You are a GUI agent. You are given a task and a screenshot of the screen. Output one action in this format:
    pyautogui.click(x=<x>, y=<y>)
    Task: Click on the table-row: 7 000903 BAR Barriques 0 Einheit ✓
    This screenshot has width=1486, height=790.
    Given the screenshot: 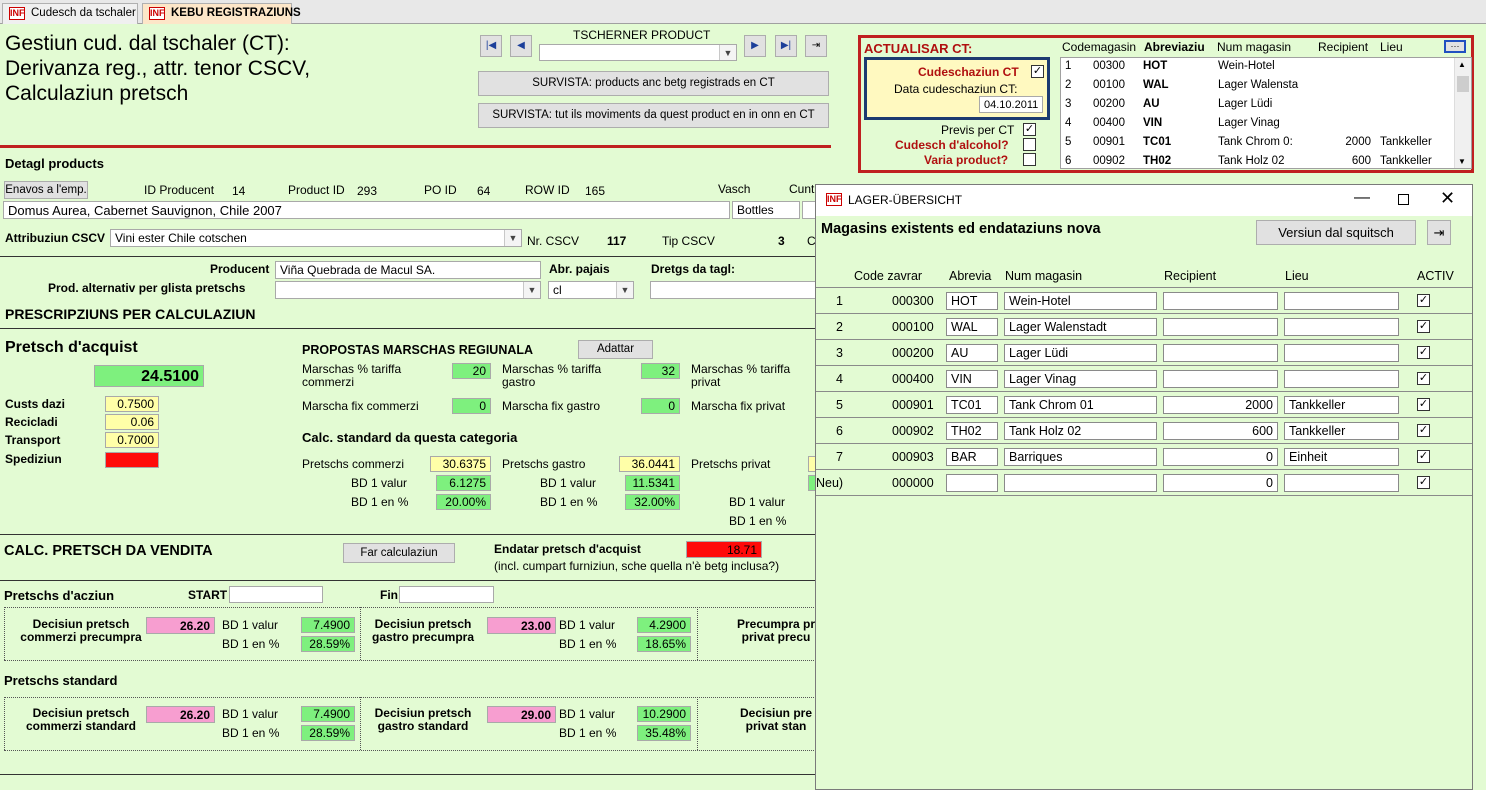 What is the action you would take?
    pyautogui.click(x=1144, y=457)
    